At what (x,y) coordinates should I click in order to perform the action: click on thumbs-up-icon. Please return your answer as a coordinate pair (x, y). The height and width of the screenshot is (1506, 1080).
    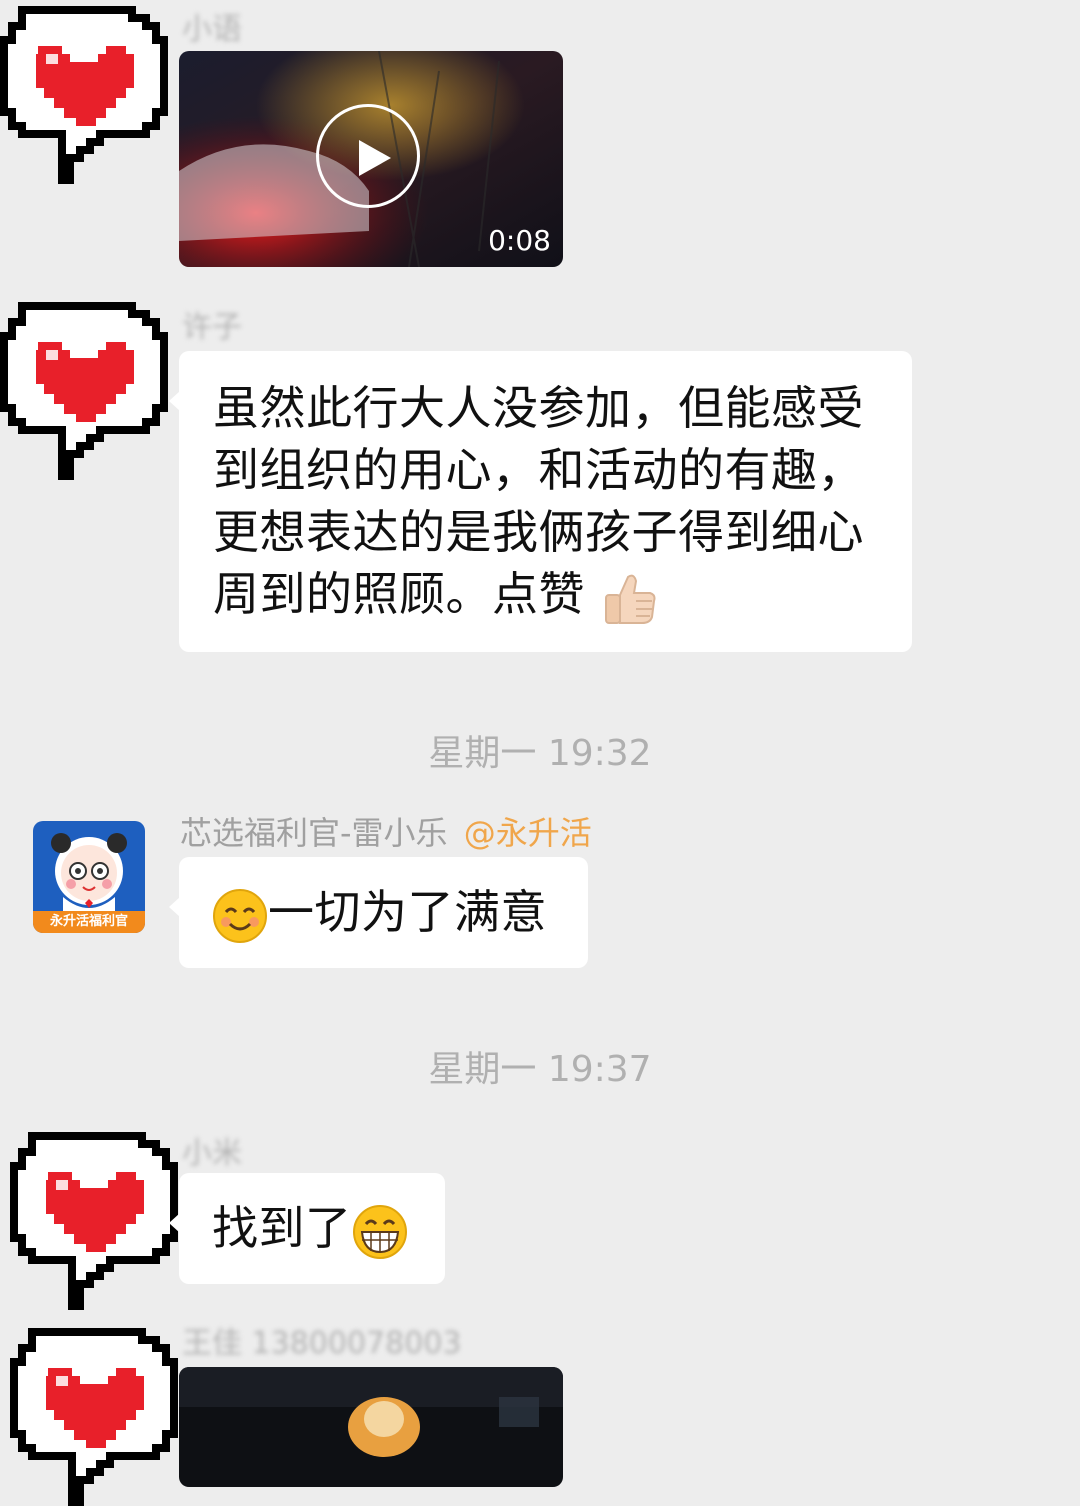
    Looking at the image, I should click on (630, 599).